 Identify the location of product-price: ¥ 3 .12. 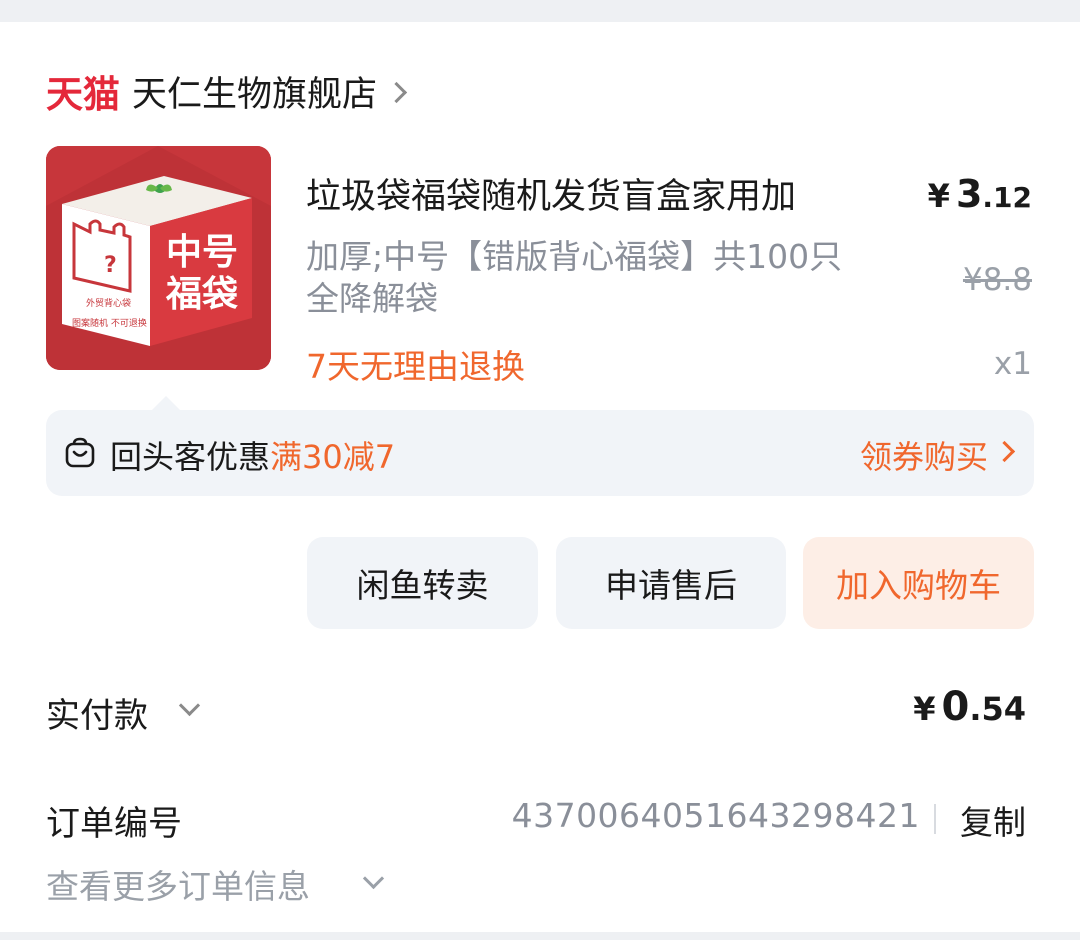
(980, 194).